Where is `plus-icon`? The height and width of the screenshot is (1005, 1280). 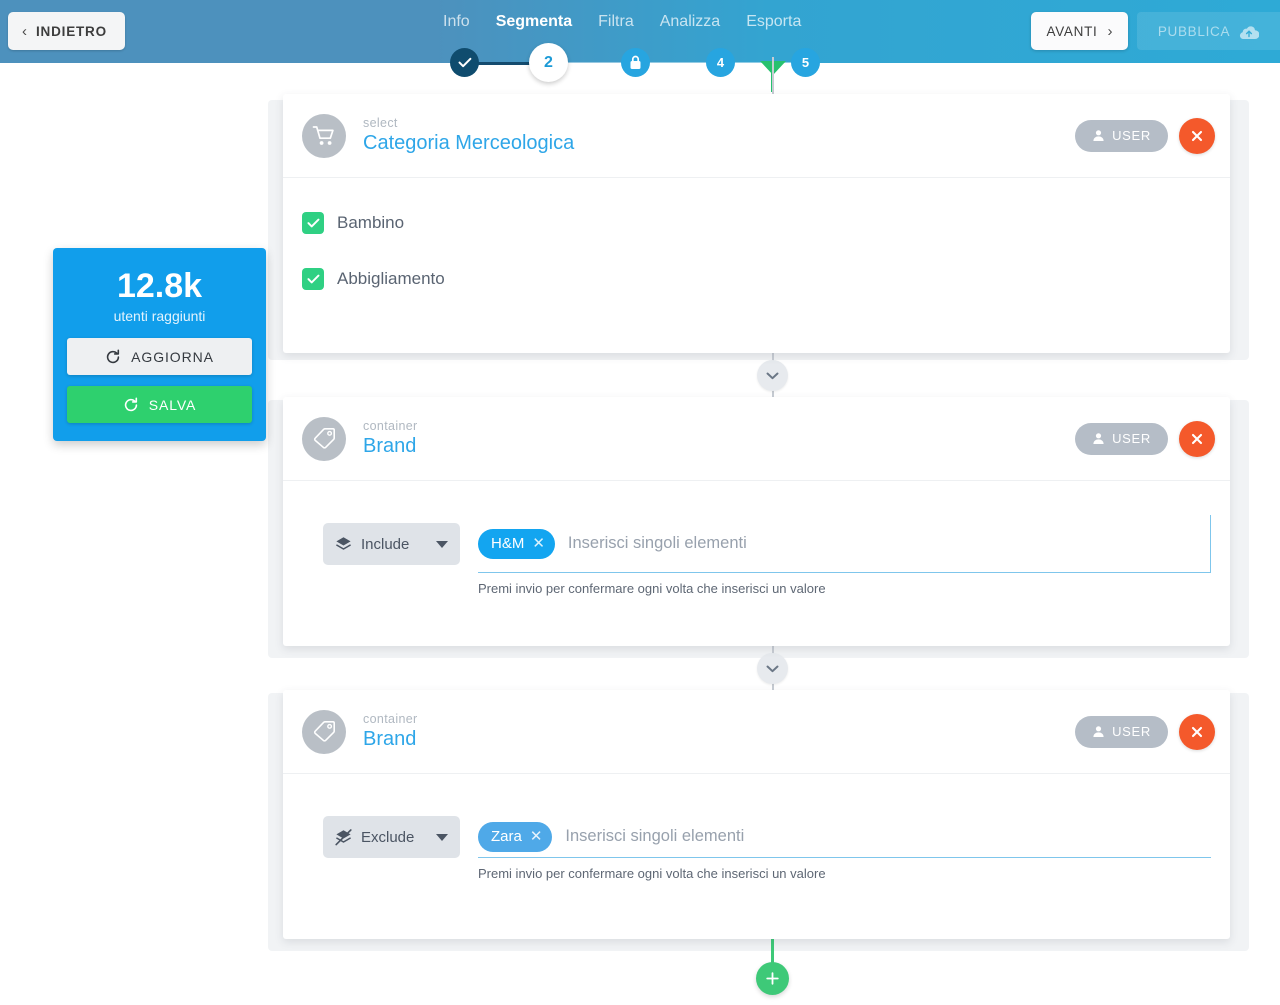 plus-icon is located at coordinates (772, 978).